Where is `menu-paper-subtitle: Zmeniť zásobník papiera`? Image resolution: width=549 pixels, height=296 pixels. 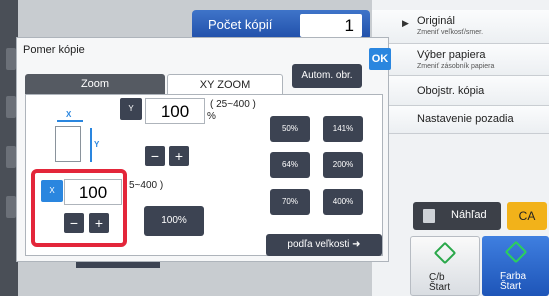 menu-paper-subtitle: Zmeniť zásobník papiera is located at coordinates (456, 66).